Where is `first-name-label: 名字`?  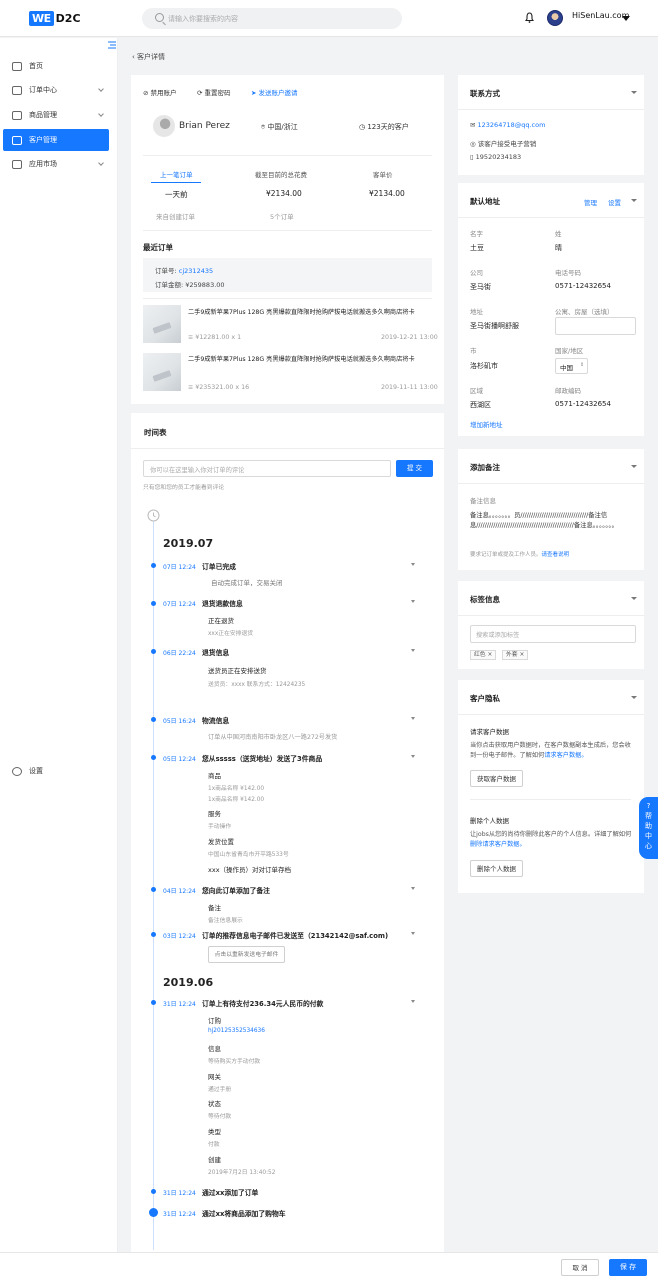 first-name-label: 名字 is located at coordinates (476, 234).